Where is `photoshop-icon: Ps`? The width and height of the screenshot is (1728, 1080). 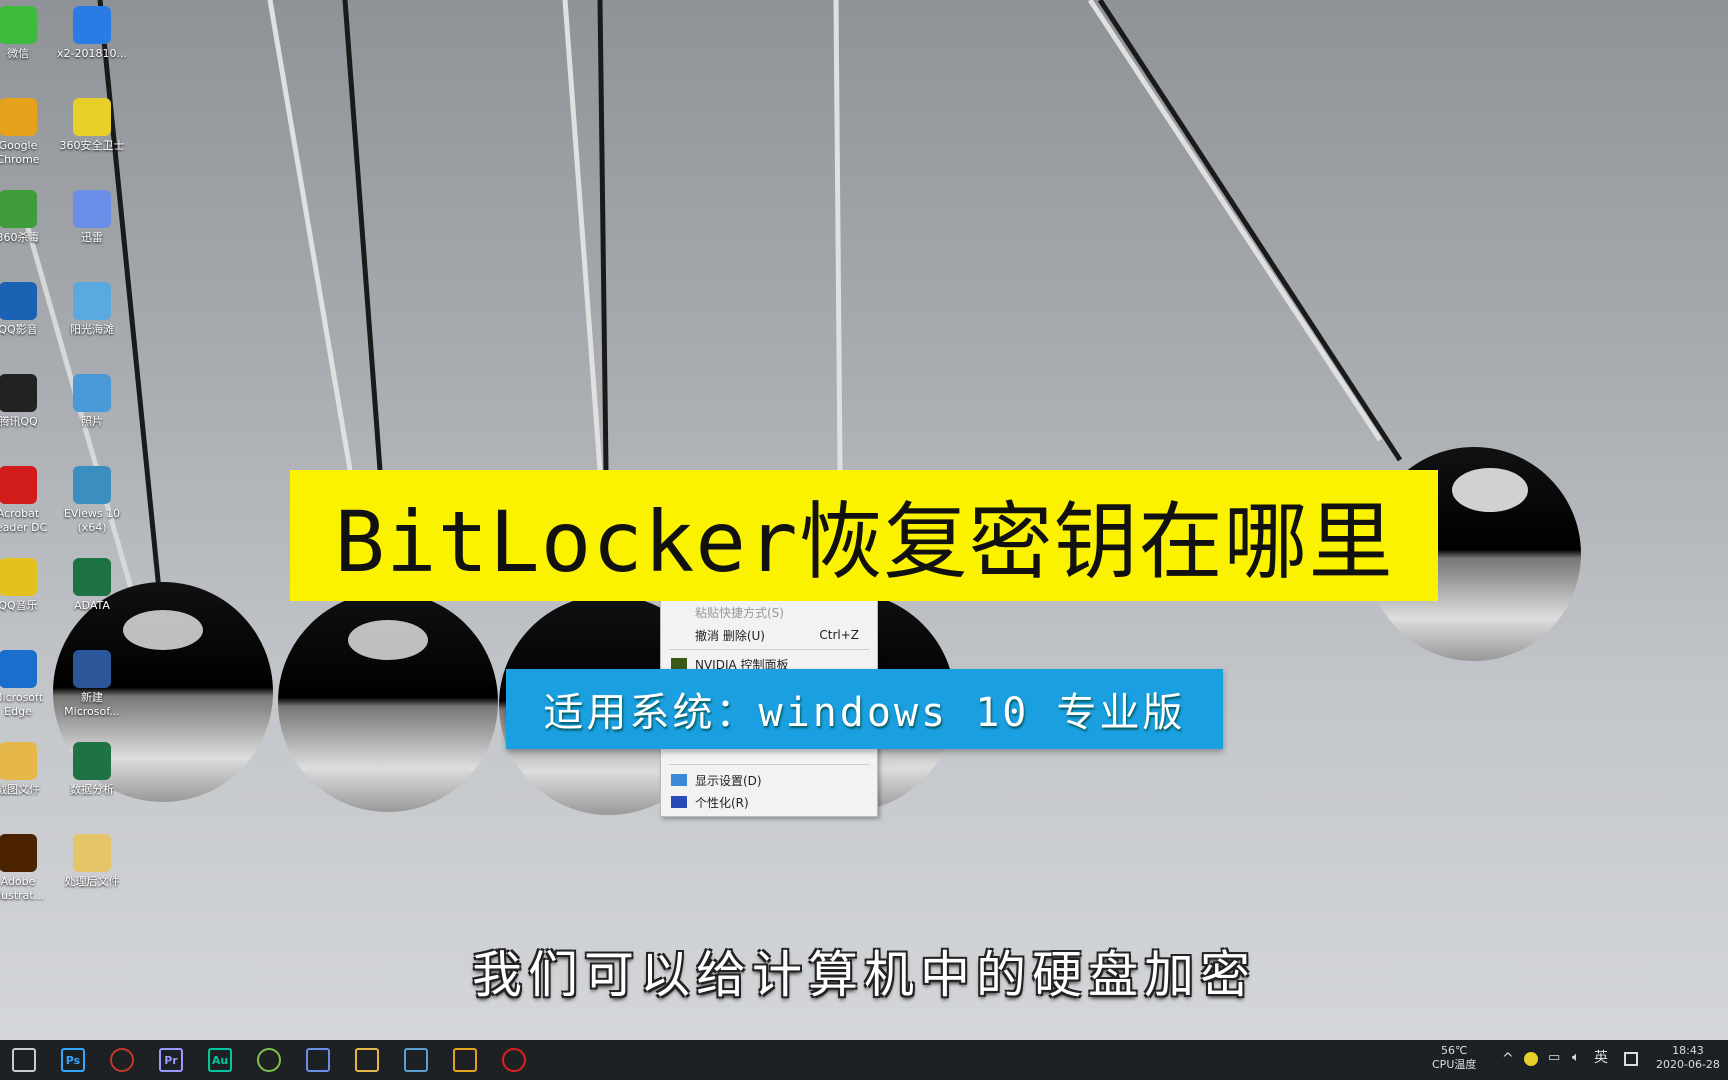
photoshop-icon: Ps is located at coordinates (73, 1060).